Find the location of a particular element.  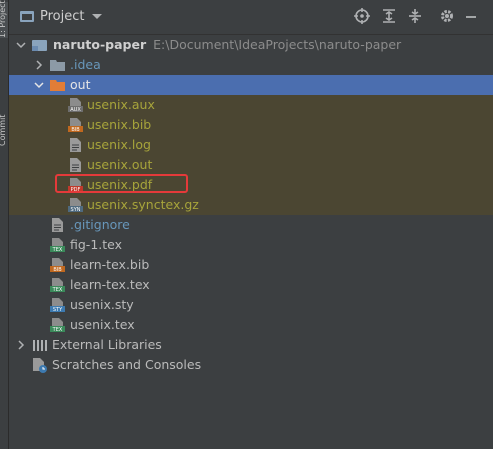

gear-icon is located at coordinates (447, 16).